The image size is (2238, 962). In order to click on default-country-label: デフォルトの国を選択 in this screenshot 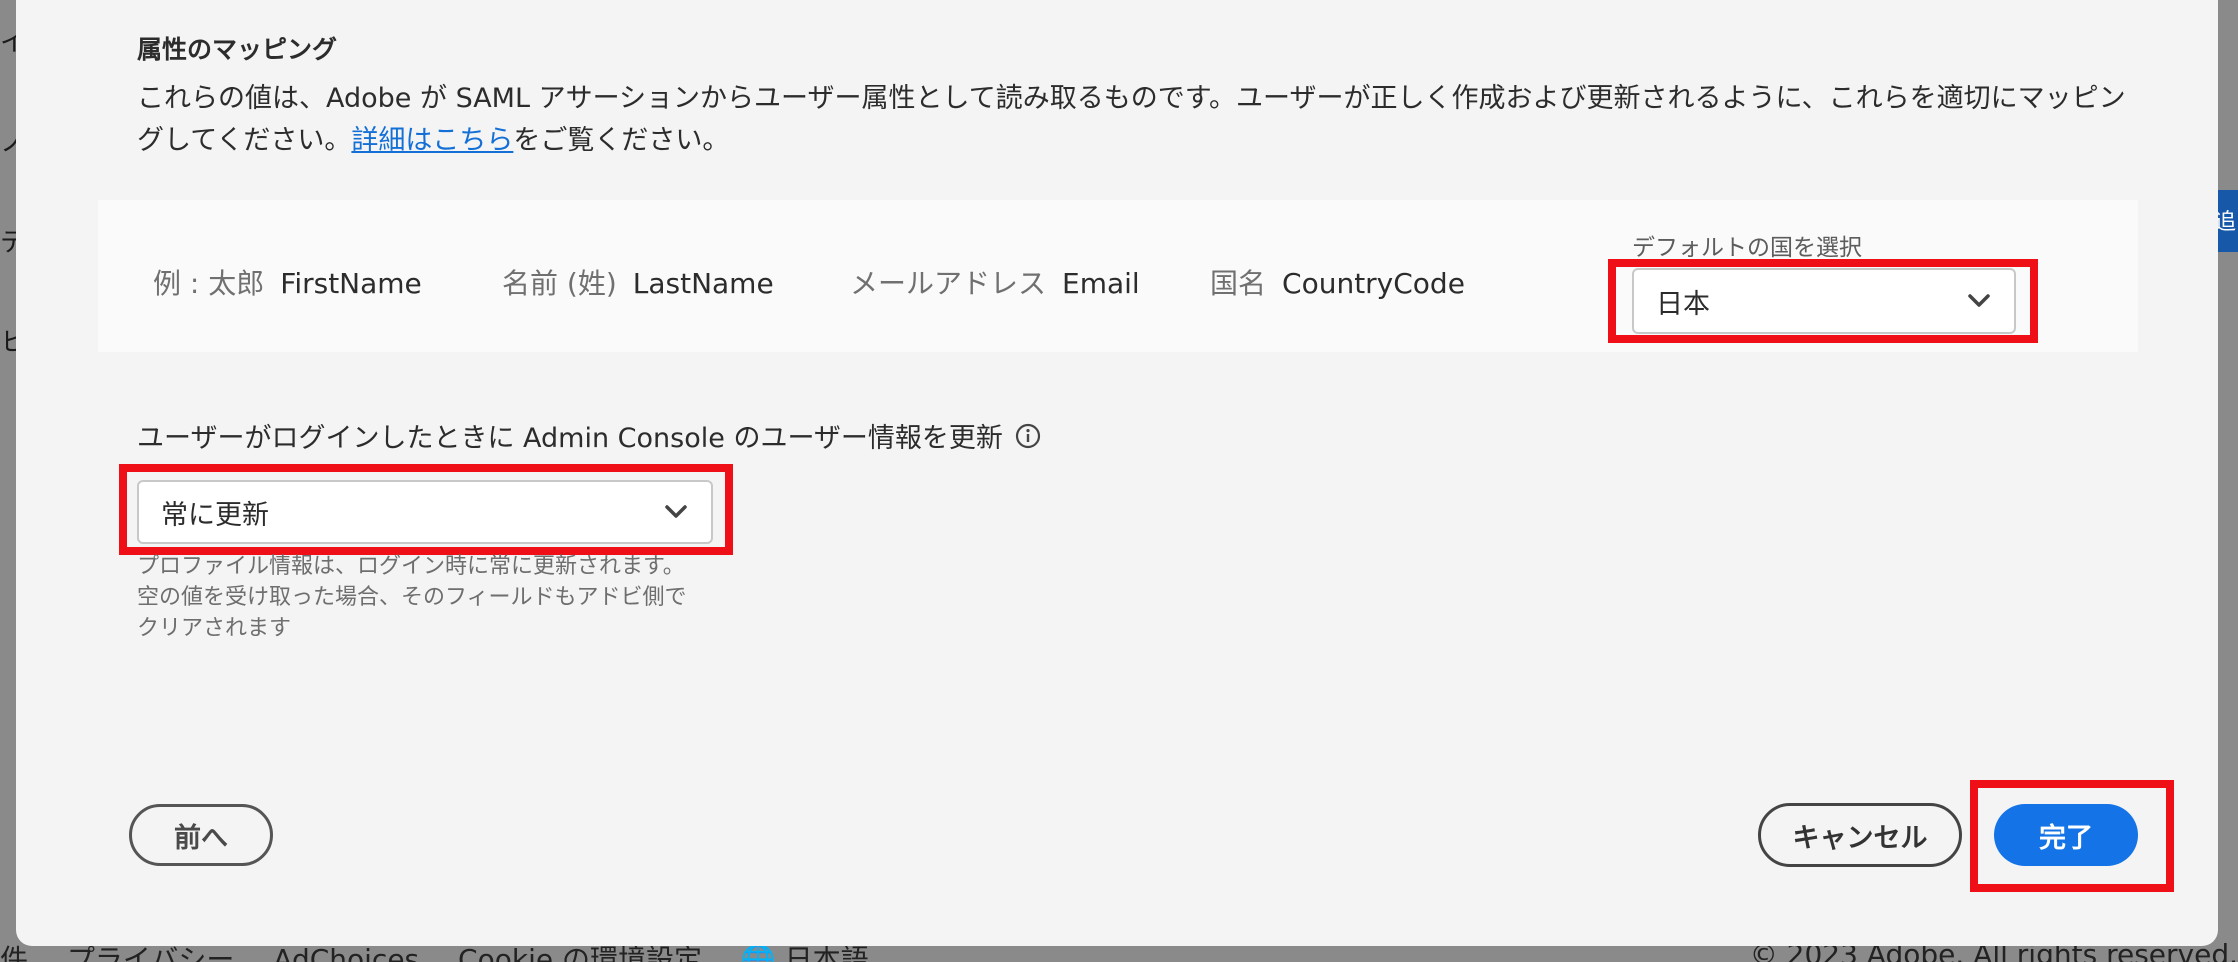, I will do `click(1747, 248)`.